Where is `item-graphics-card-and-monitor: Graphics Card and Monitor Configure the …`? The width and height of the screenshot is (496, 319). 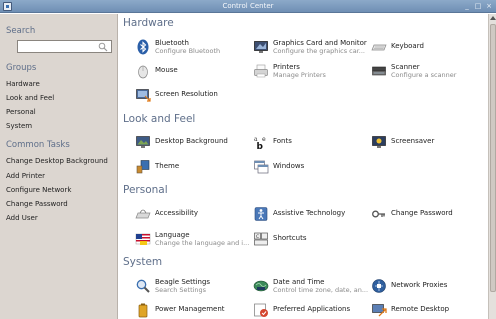
item-graphics-card-and-monitor: Graphics Card and Monitor Configure the … is located at coordinates (310, 49).